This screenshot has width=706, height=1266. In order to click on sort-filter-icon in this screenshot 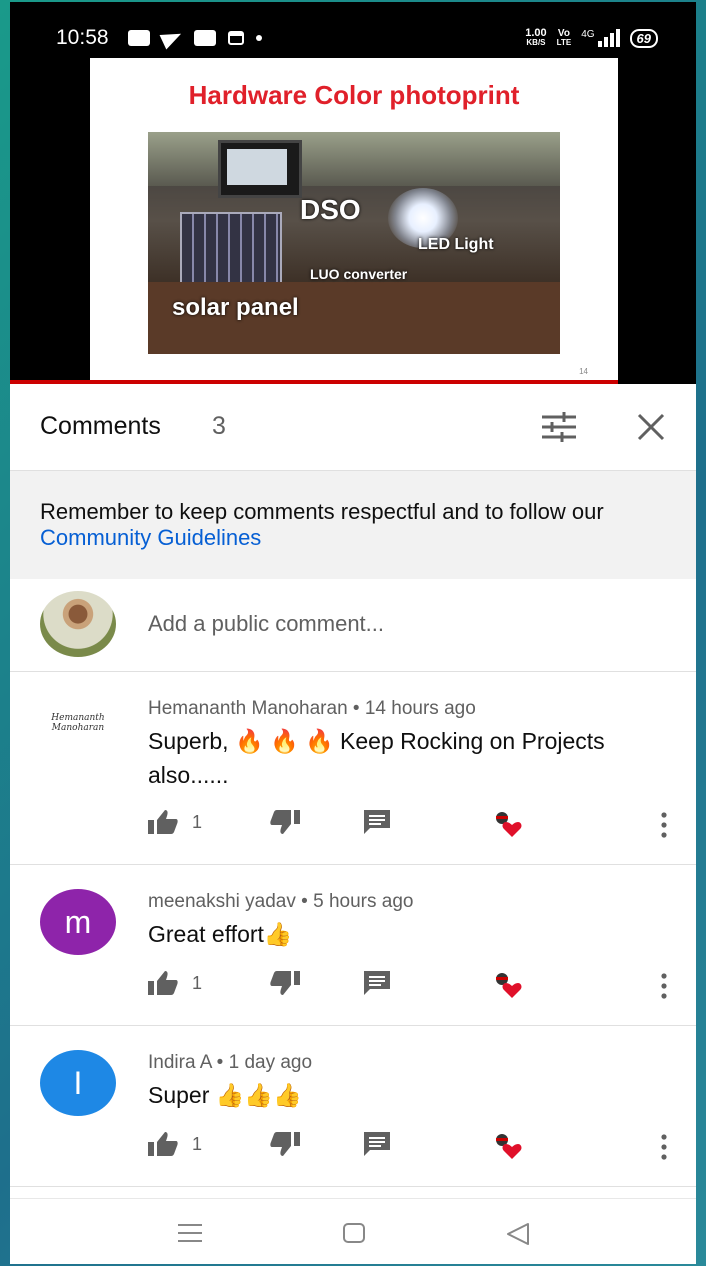, I will do `click(559, 427)`.